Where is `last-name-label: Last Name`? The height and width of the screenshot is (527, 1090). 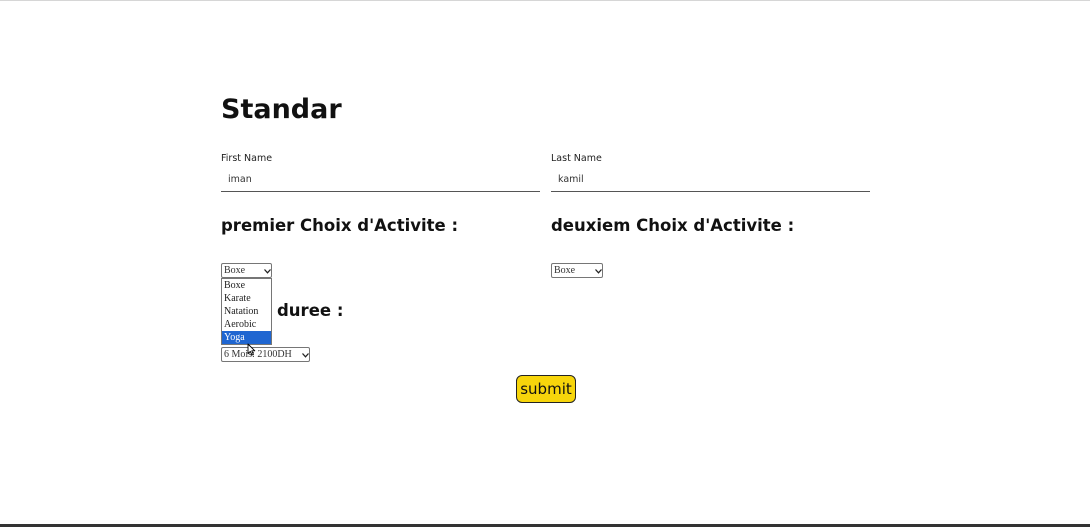
last-name-label: Last Name is located at coordinates (576, 158).